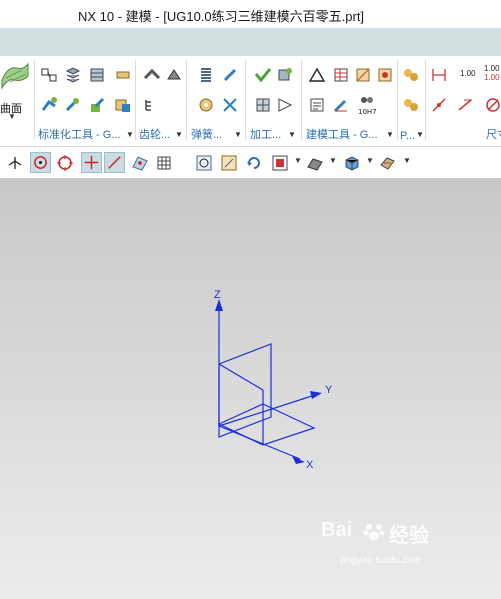  Describe the element at coordinates (86, 101) in the screenshot. I see `standard-tools-group: 标准化工具 - G... ▼` at that location.